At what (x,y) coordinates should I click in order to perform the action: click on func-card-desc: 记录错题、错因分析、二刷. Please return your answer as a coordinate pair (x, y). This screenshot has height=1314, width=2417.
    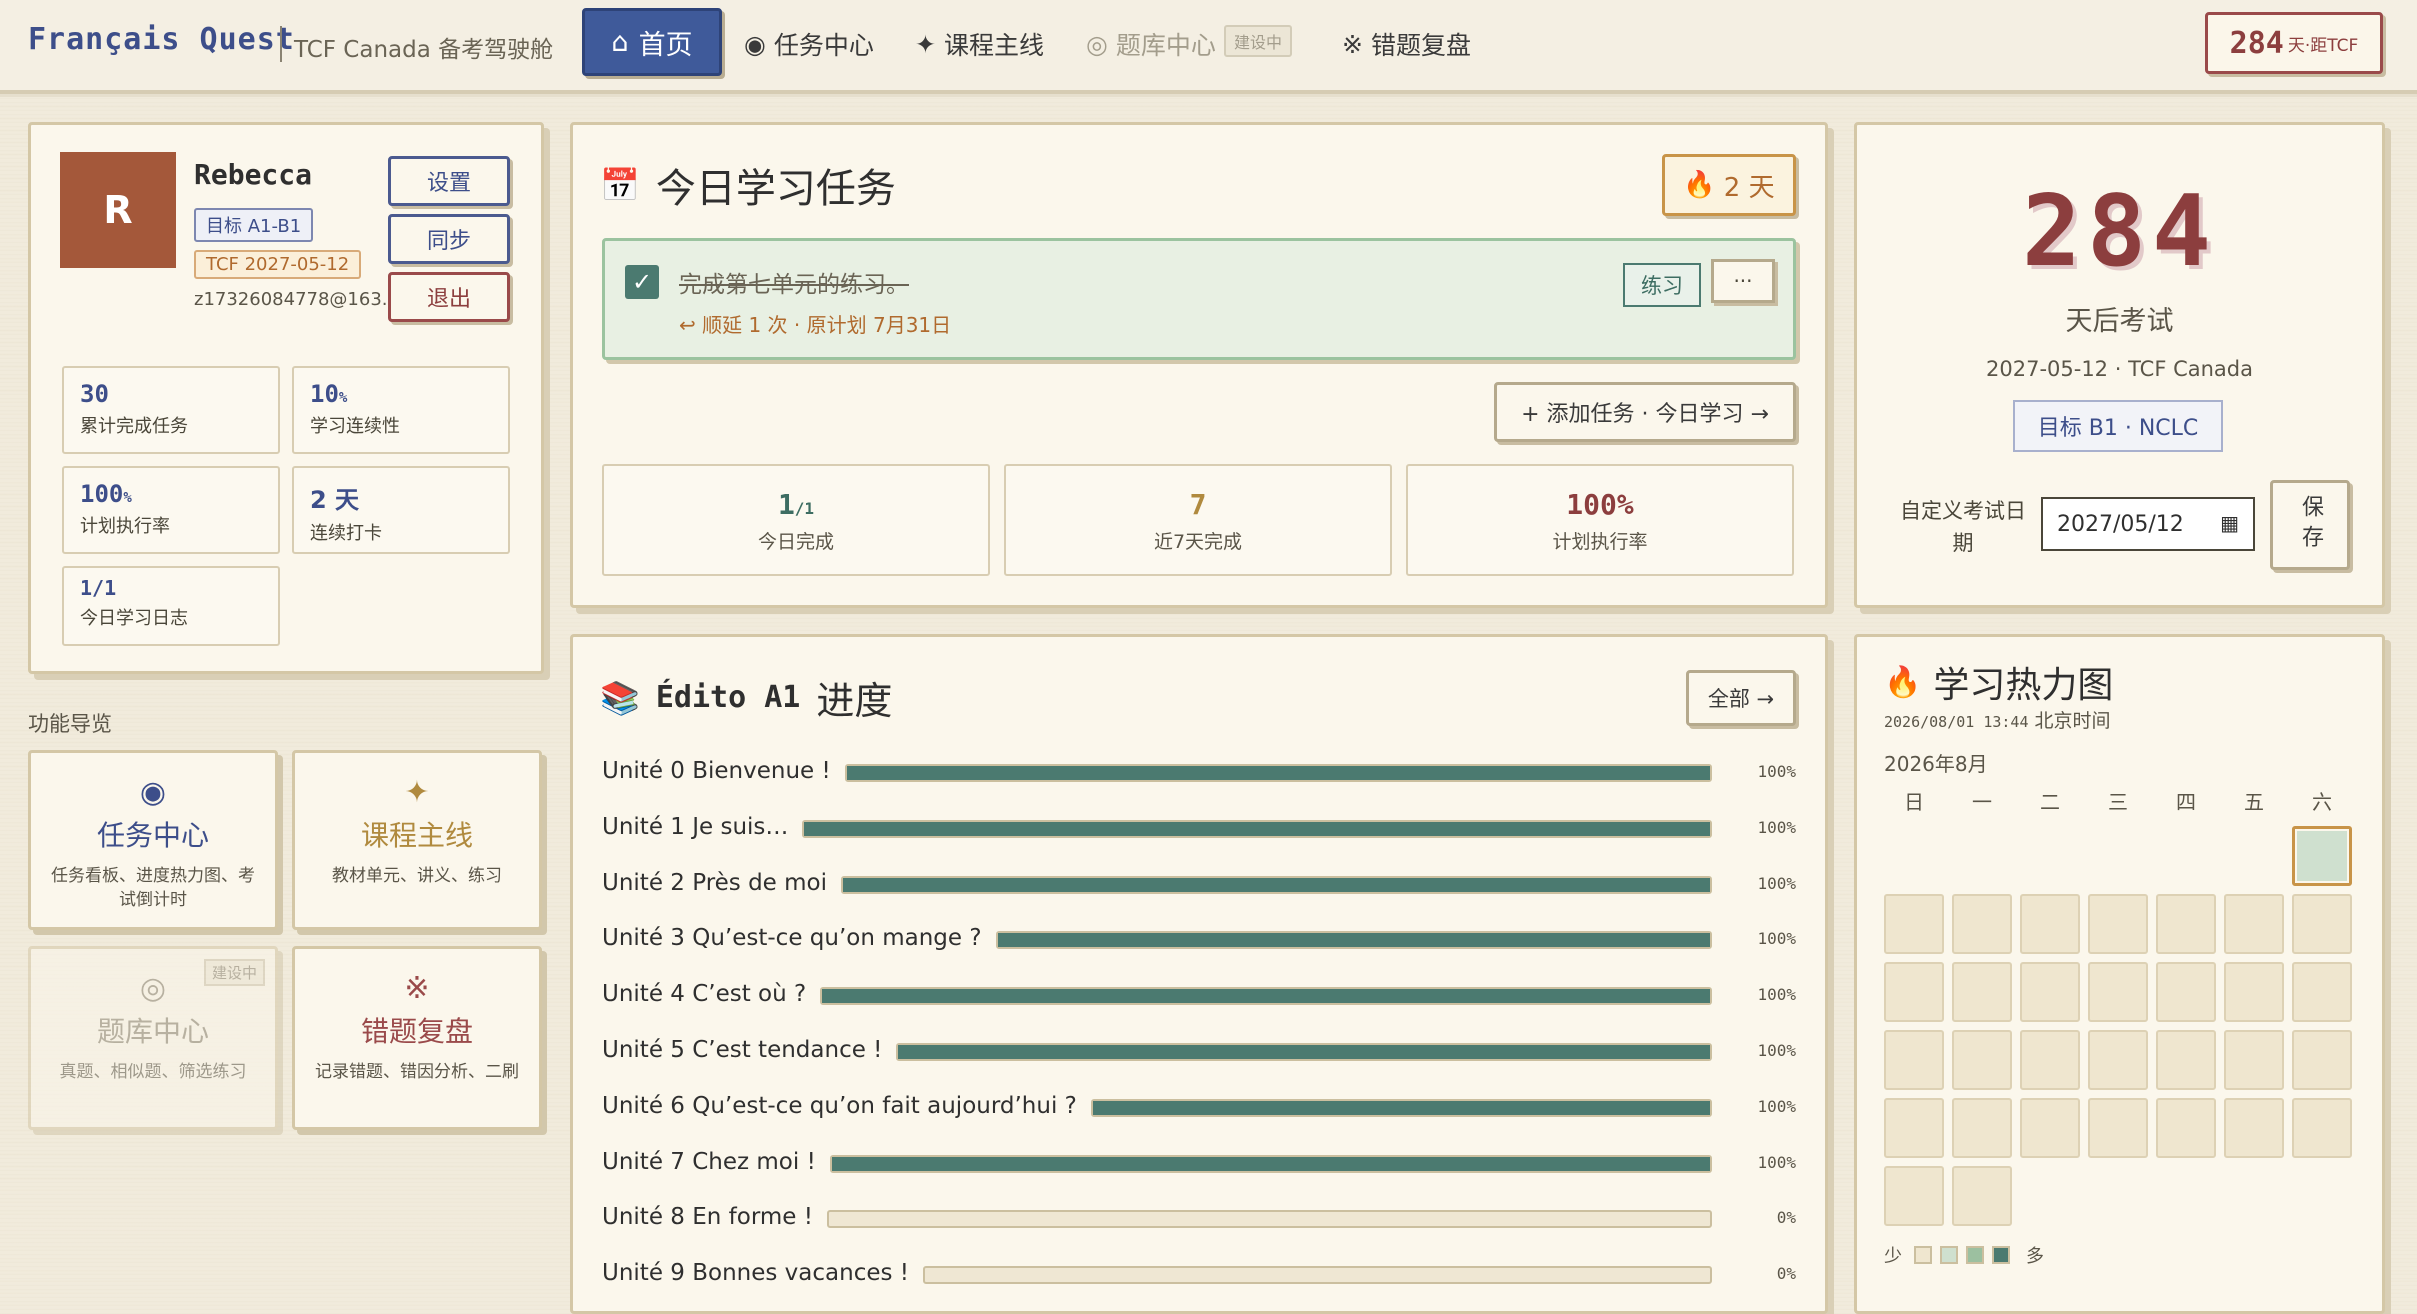
    Looking at the image, I should click on (417, 1072).